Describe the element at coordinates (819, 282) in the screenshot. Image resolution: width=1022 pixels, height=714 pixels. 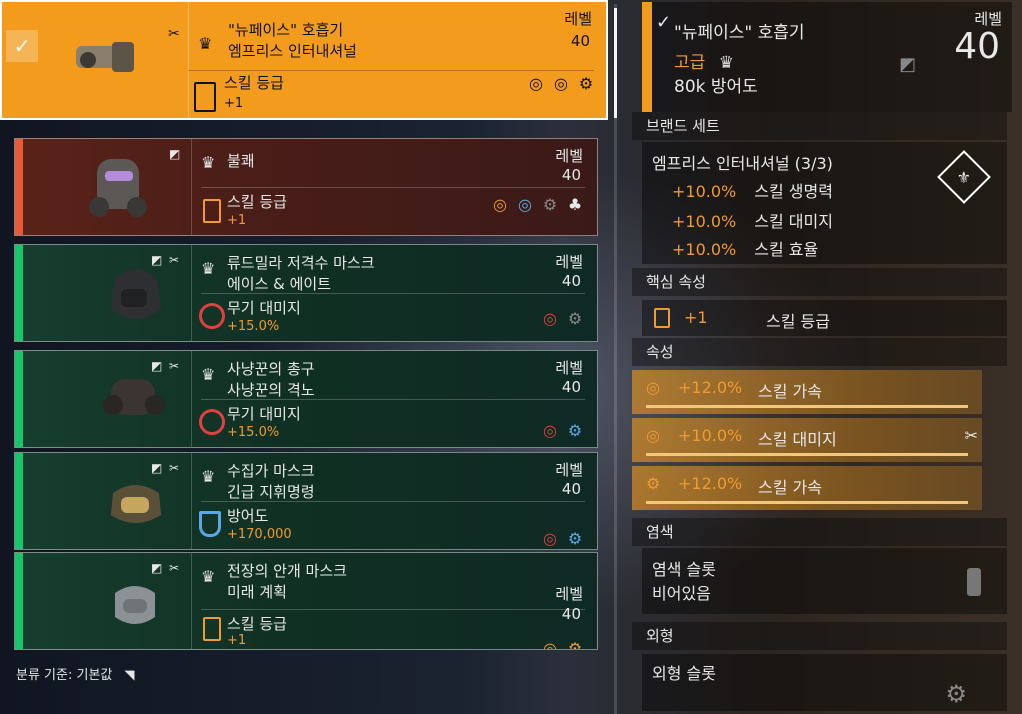
I see `core-attr-header: 핵심 속성` at that location.